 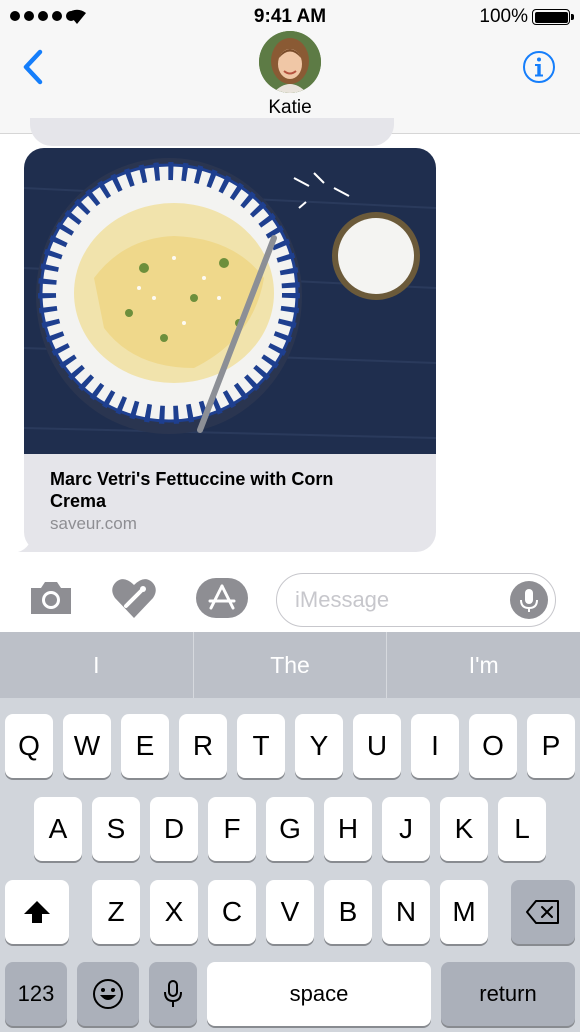 What do you see at coordinates (348, 829) in the screenshot?
I see `key-h: H` at bounding box center [348, 829].